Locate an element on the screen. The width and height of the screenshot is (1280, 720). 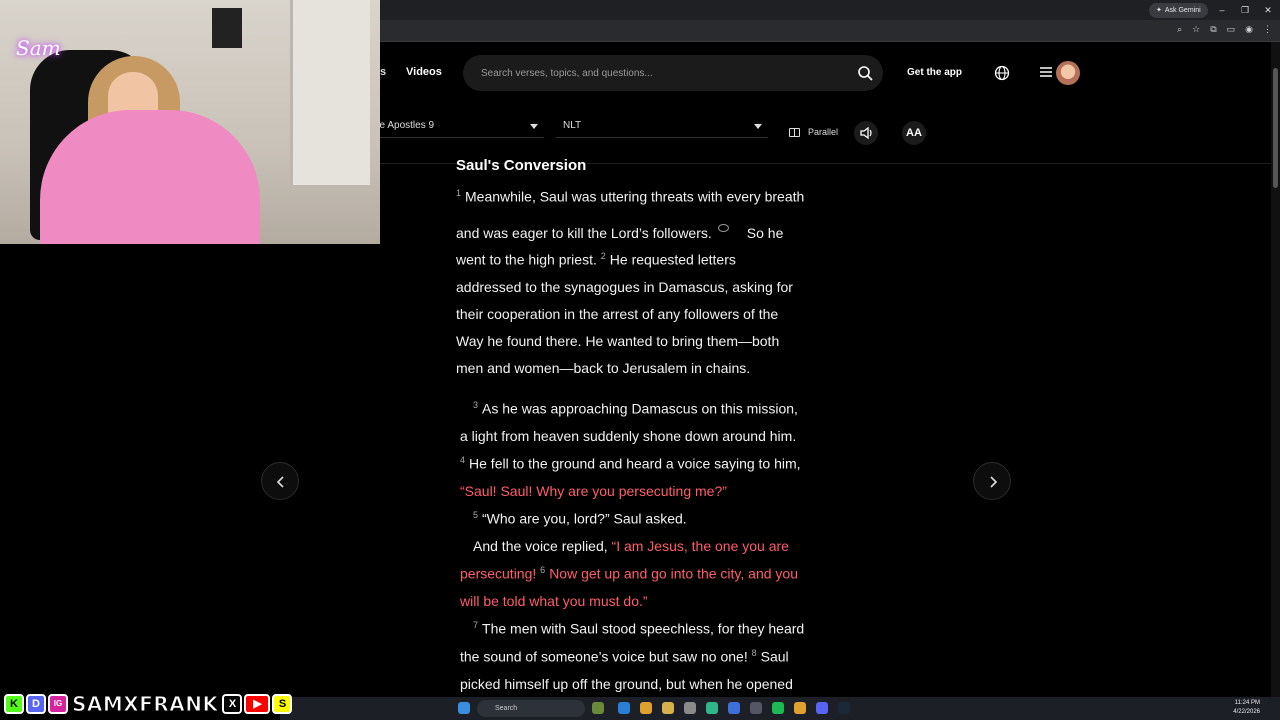
extensions-icon: ⧉ is located at coordinates (1213, 29).